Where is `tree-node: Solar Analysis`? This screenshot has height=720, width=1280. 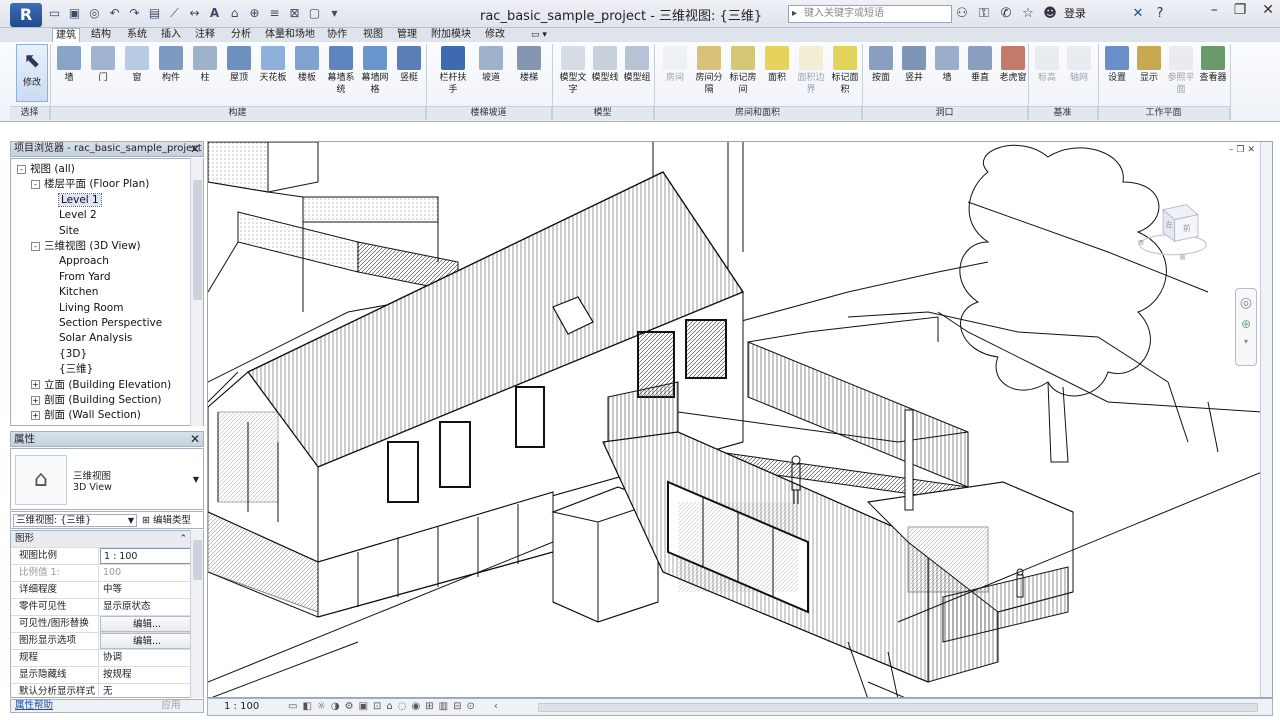
tree-node: Solar Analysis is located at coordinates (95, 338).